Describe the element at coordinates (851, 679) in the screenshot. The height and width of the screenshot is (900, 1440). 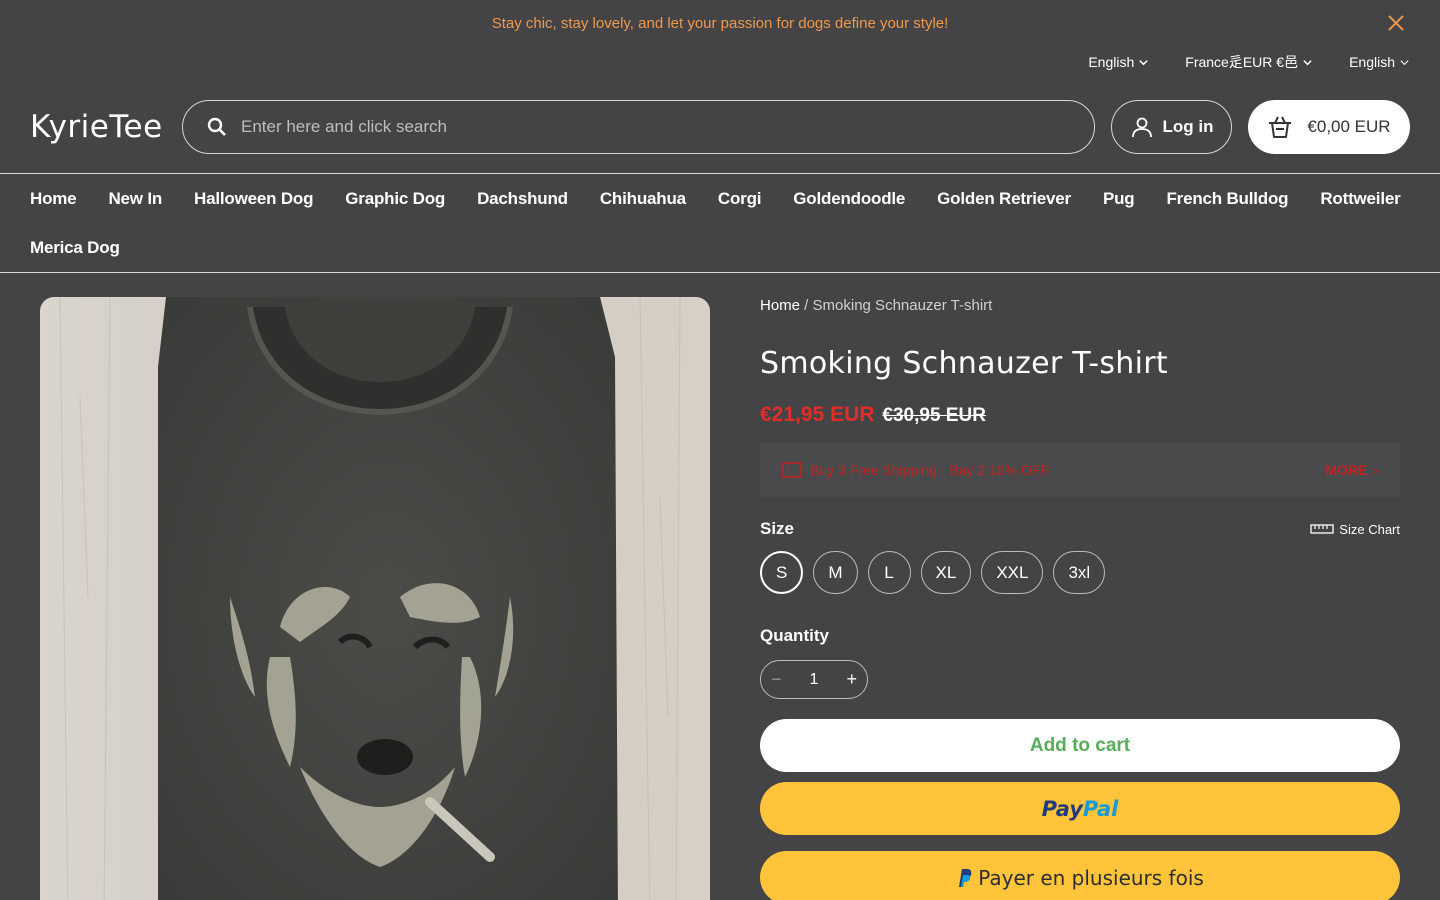
I see `quantity-increase-button: +` at that location.